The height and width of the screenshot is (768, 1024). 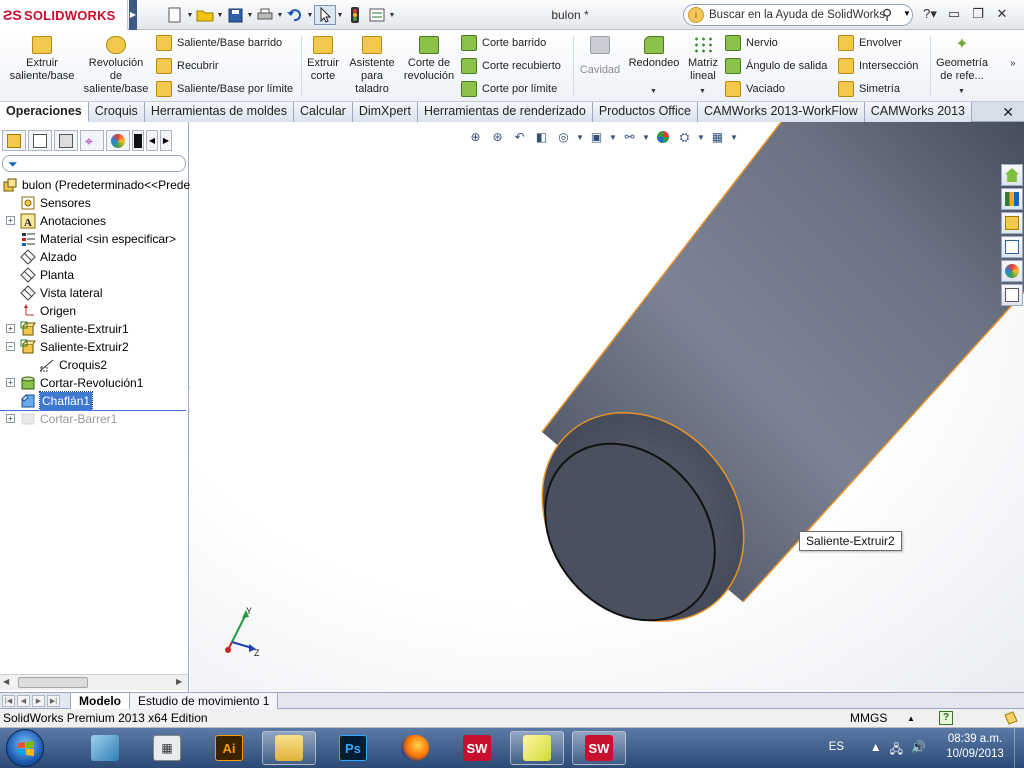 I want to click on mirror-button: Simetría, so click(x=869, y=89).